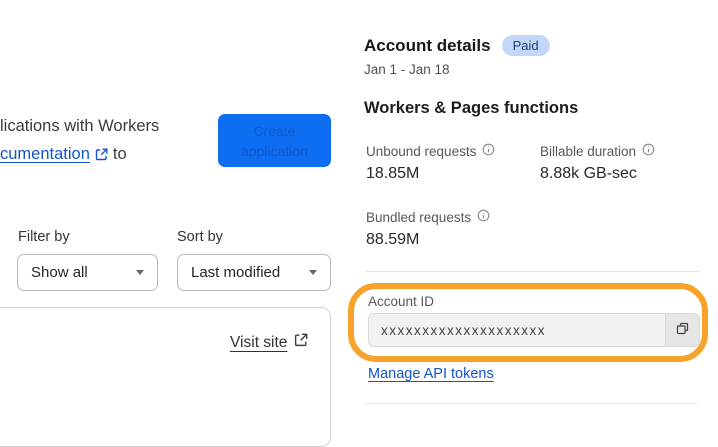  I want to click on account-id-label: Account ID, so click(401, 301).